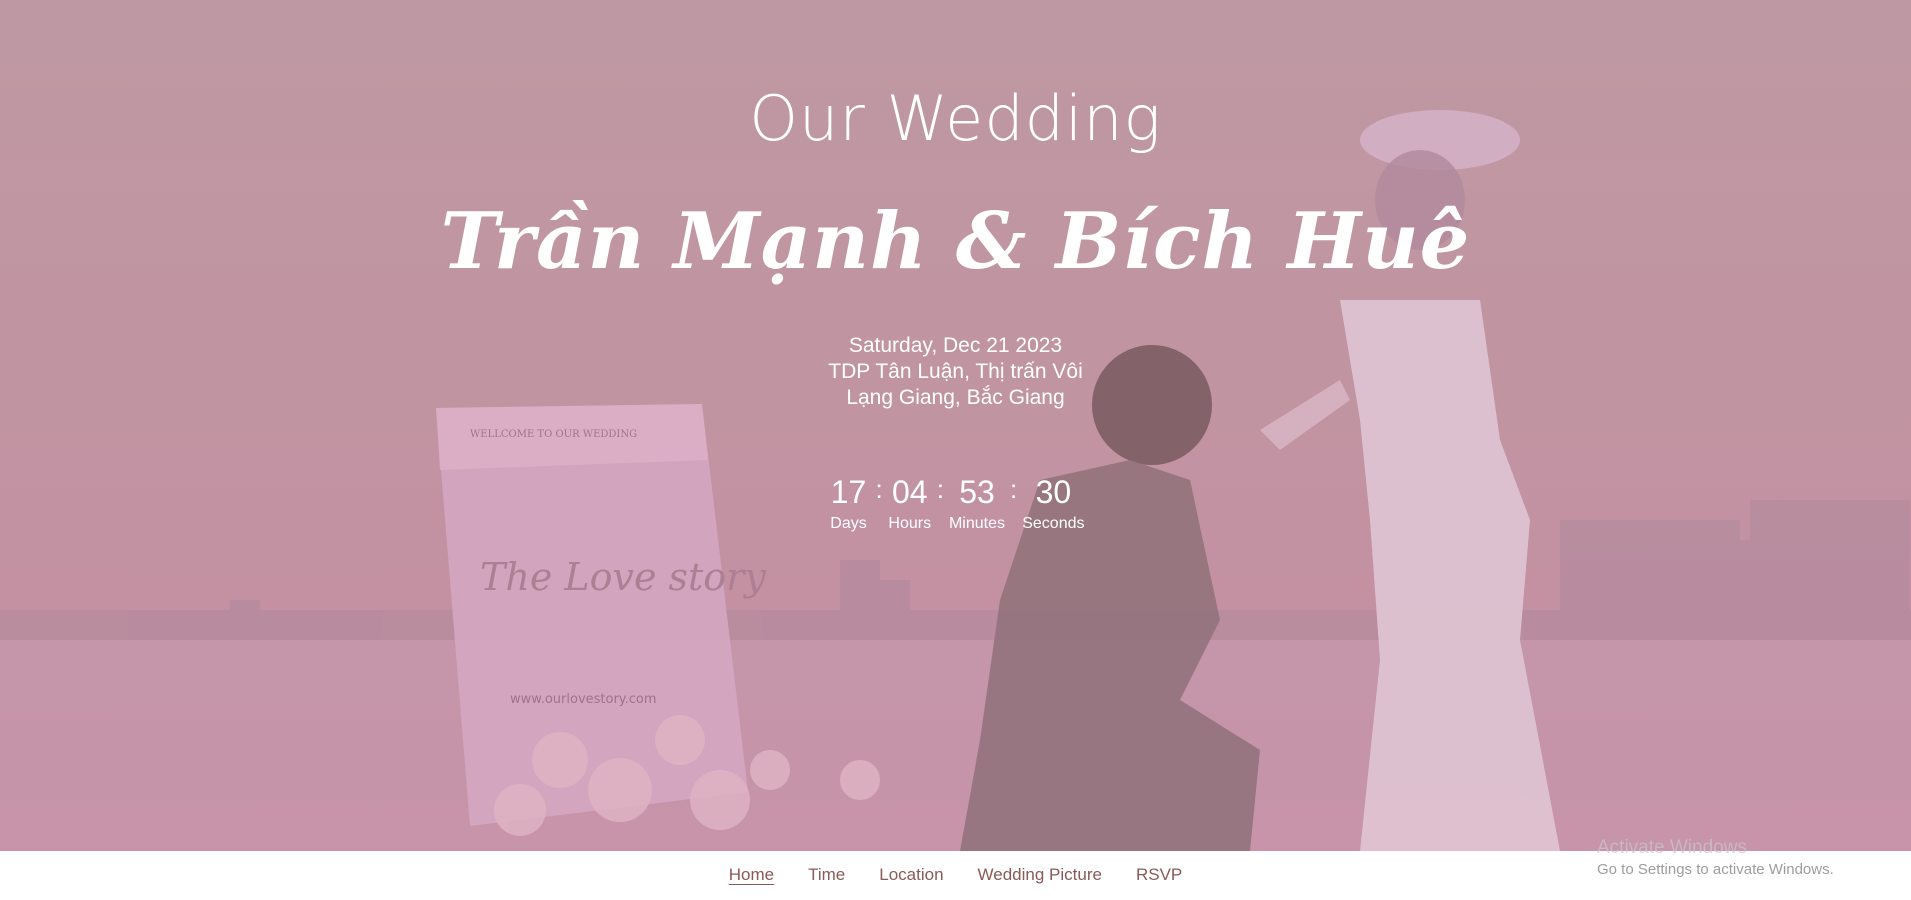 This screenshot has width=1911, height=900. Describe the element at coordinates (1672, 847) in the screenshot. I see `watermark-title: Activate Windows` at that location.